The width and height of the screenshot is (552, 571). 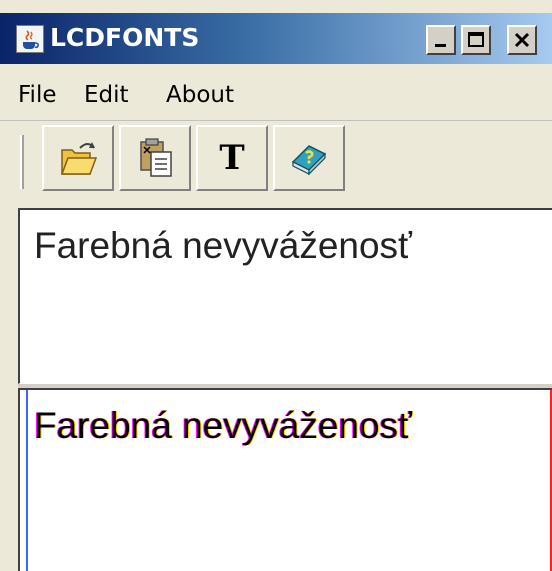 I want to click on maximize-icon, so click(x=476, y=39).